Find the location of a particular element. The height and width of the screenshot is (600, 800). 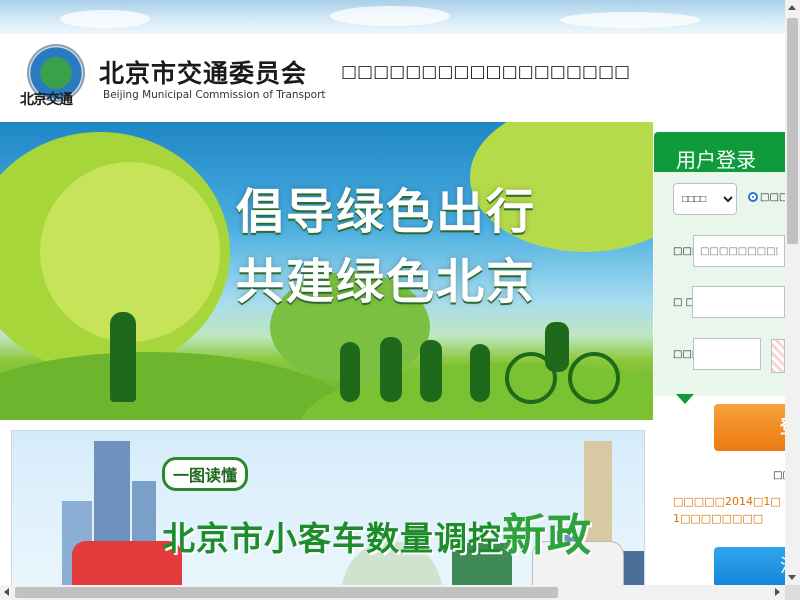

bicycle-wheel-icon is located at coordinates (594, 378).